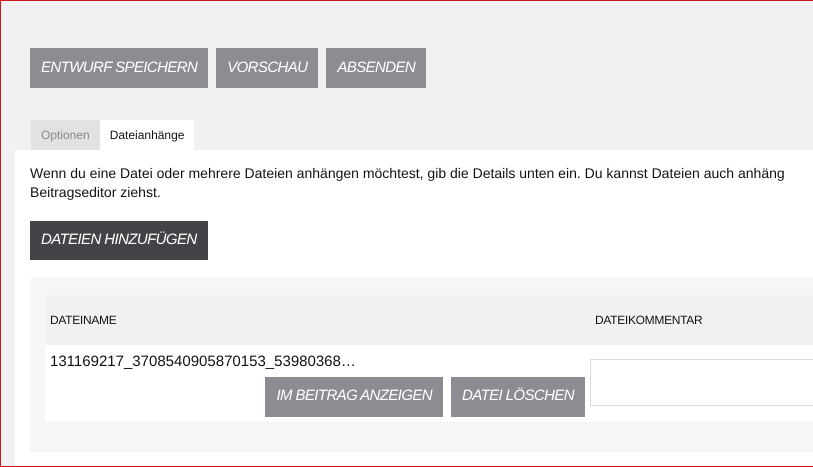 The height and width of the screenshot is (467, 813). What do you see at coordinates (147, 135) in the screenshot?
I see `tab: Dateianhänge` at bounding box center [147, 135].